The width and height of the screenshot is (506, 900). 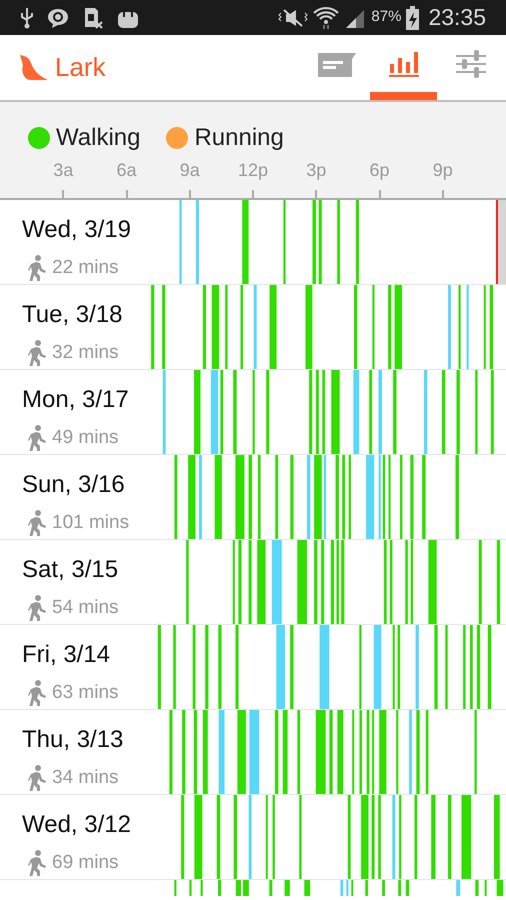 I want to click on bird-logo-icon, so click(x=34, y=68).